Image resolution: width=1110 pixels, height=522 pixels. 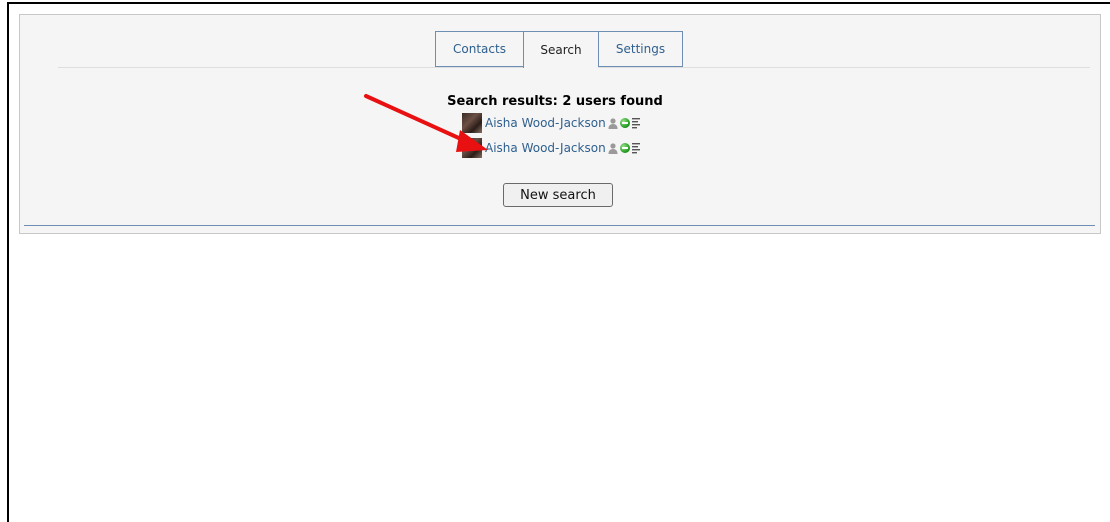 What do you see at coordinates (426, 123) in the screenshot?
I see `annotation-arrow-icon` at bounding box center [426, 123].